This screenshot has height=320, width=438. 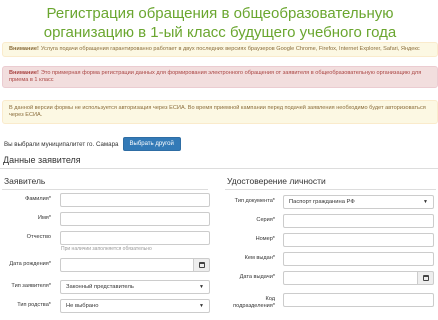 What do you see at coordinates (135, 200) in the screenshot?
I see `surname-input` at bounding box center [135, 200].